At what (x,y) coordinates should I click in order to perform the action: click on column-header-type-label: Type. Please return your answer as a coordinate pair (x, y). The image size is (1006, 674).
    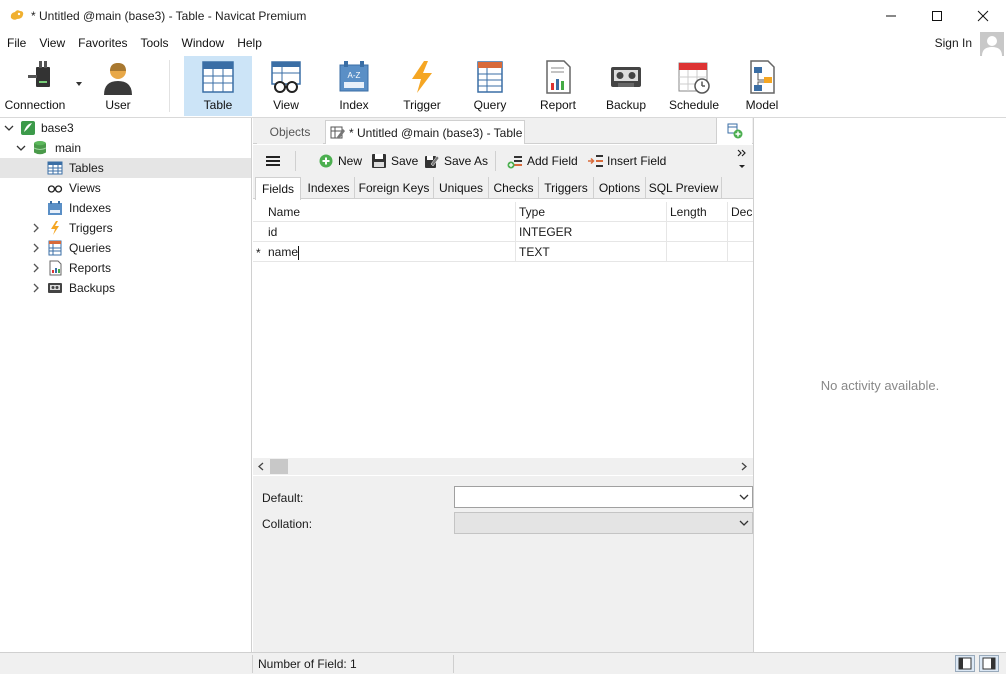
    Looking at the image, I should click on (532, 212).